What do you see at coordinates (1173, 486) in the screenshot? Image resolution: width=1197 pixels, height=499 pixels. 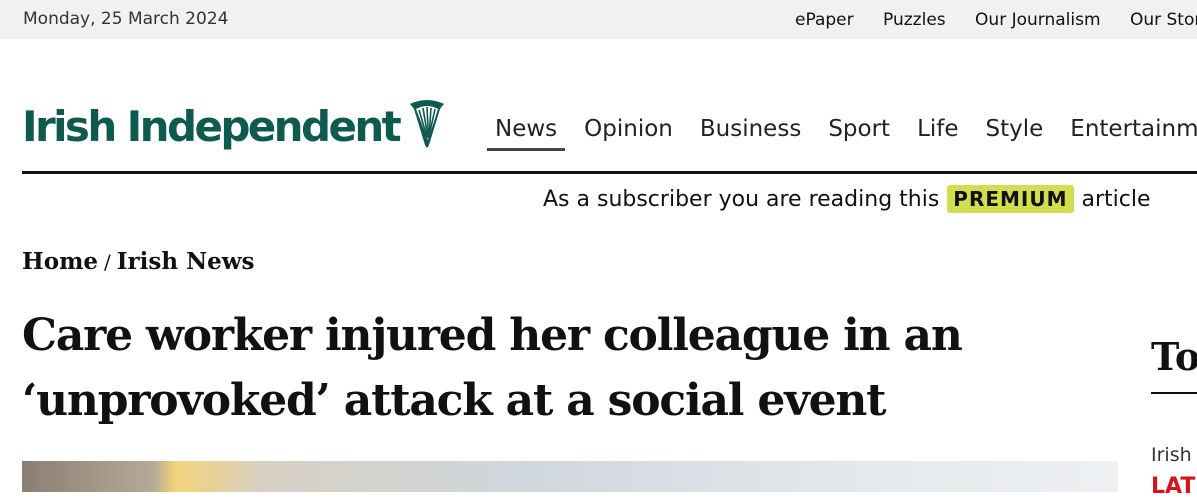 I see `sidebar-latest-label: LAT` at bounding box center [1173, 486].